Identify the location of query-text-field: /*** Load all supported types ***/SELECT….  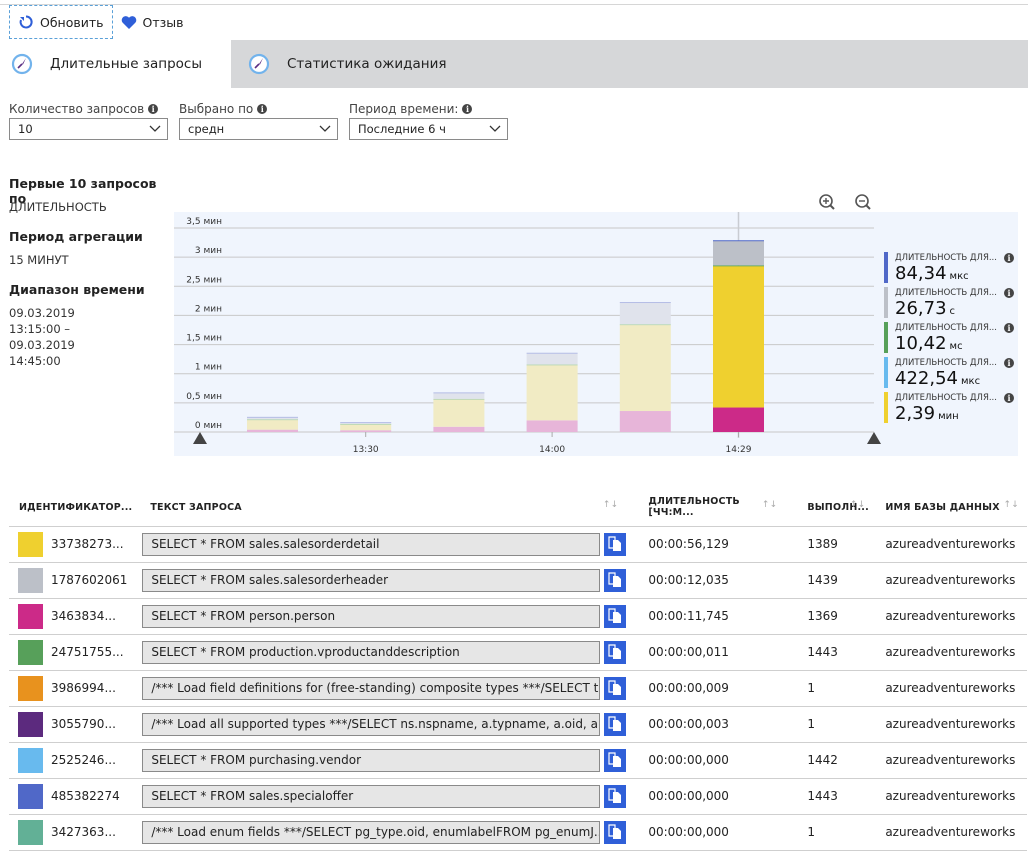
(371, 724).